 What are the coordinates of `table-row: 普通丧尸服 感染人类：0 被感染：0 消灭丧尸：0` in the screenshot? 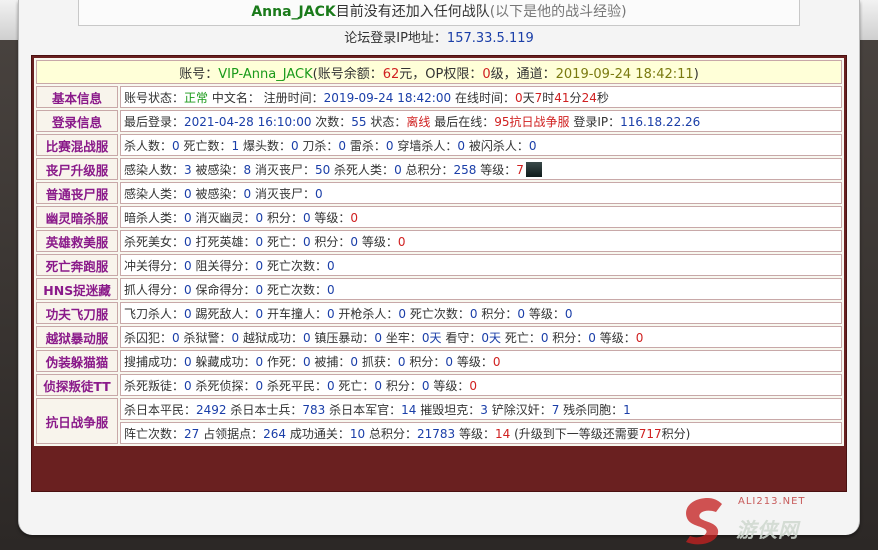 It's located at (439, 193).